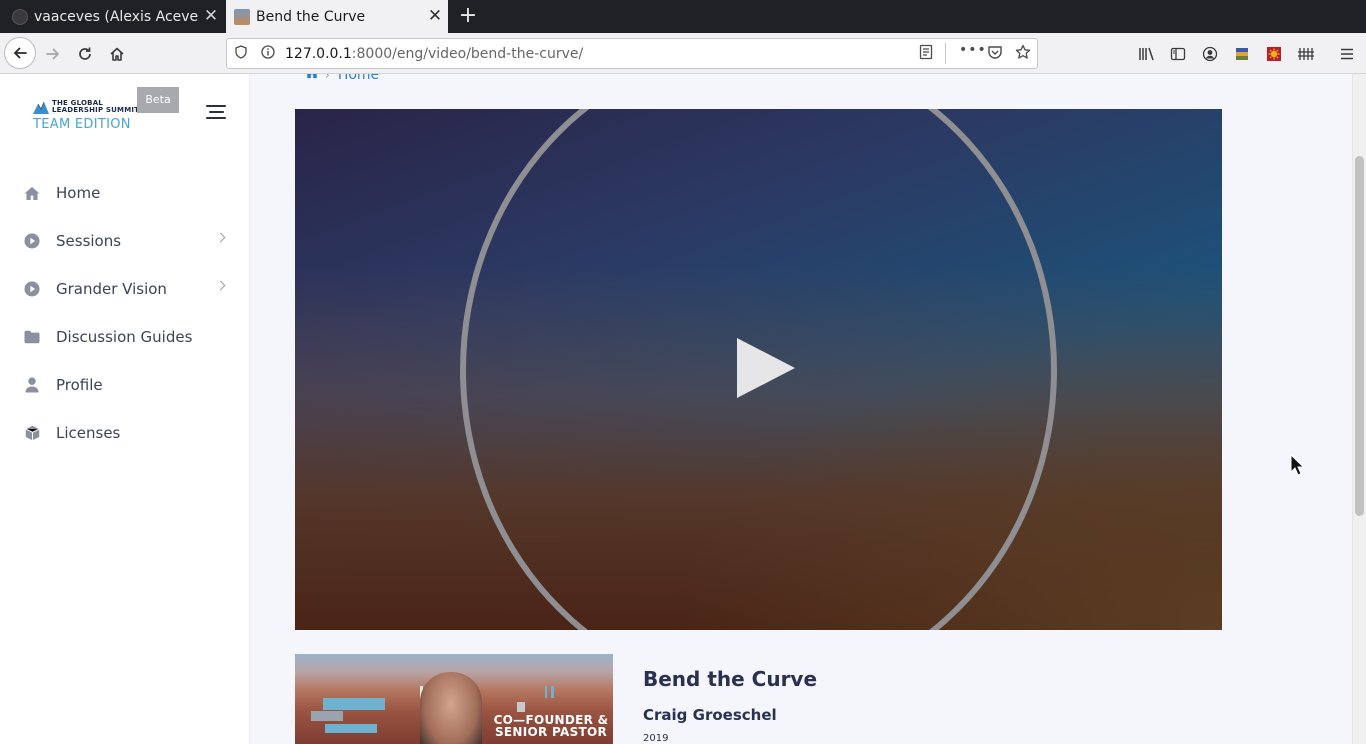 Image resolution: width=1366 pixels, height=744 pixels. What do you see at coordinates (125, 385) in the screenshot?
I see `sidebar-item-profile: Profile` at bounding box center [125, 385].